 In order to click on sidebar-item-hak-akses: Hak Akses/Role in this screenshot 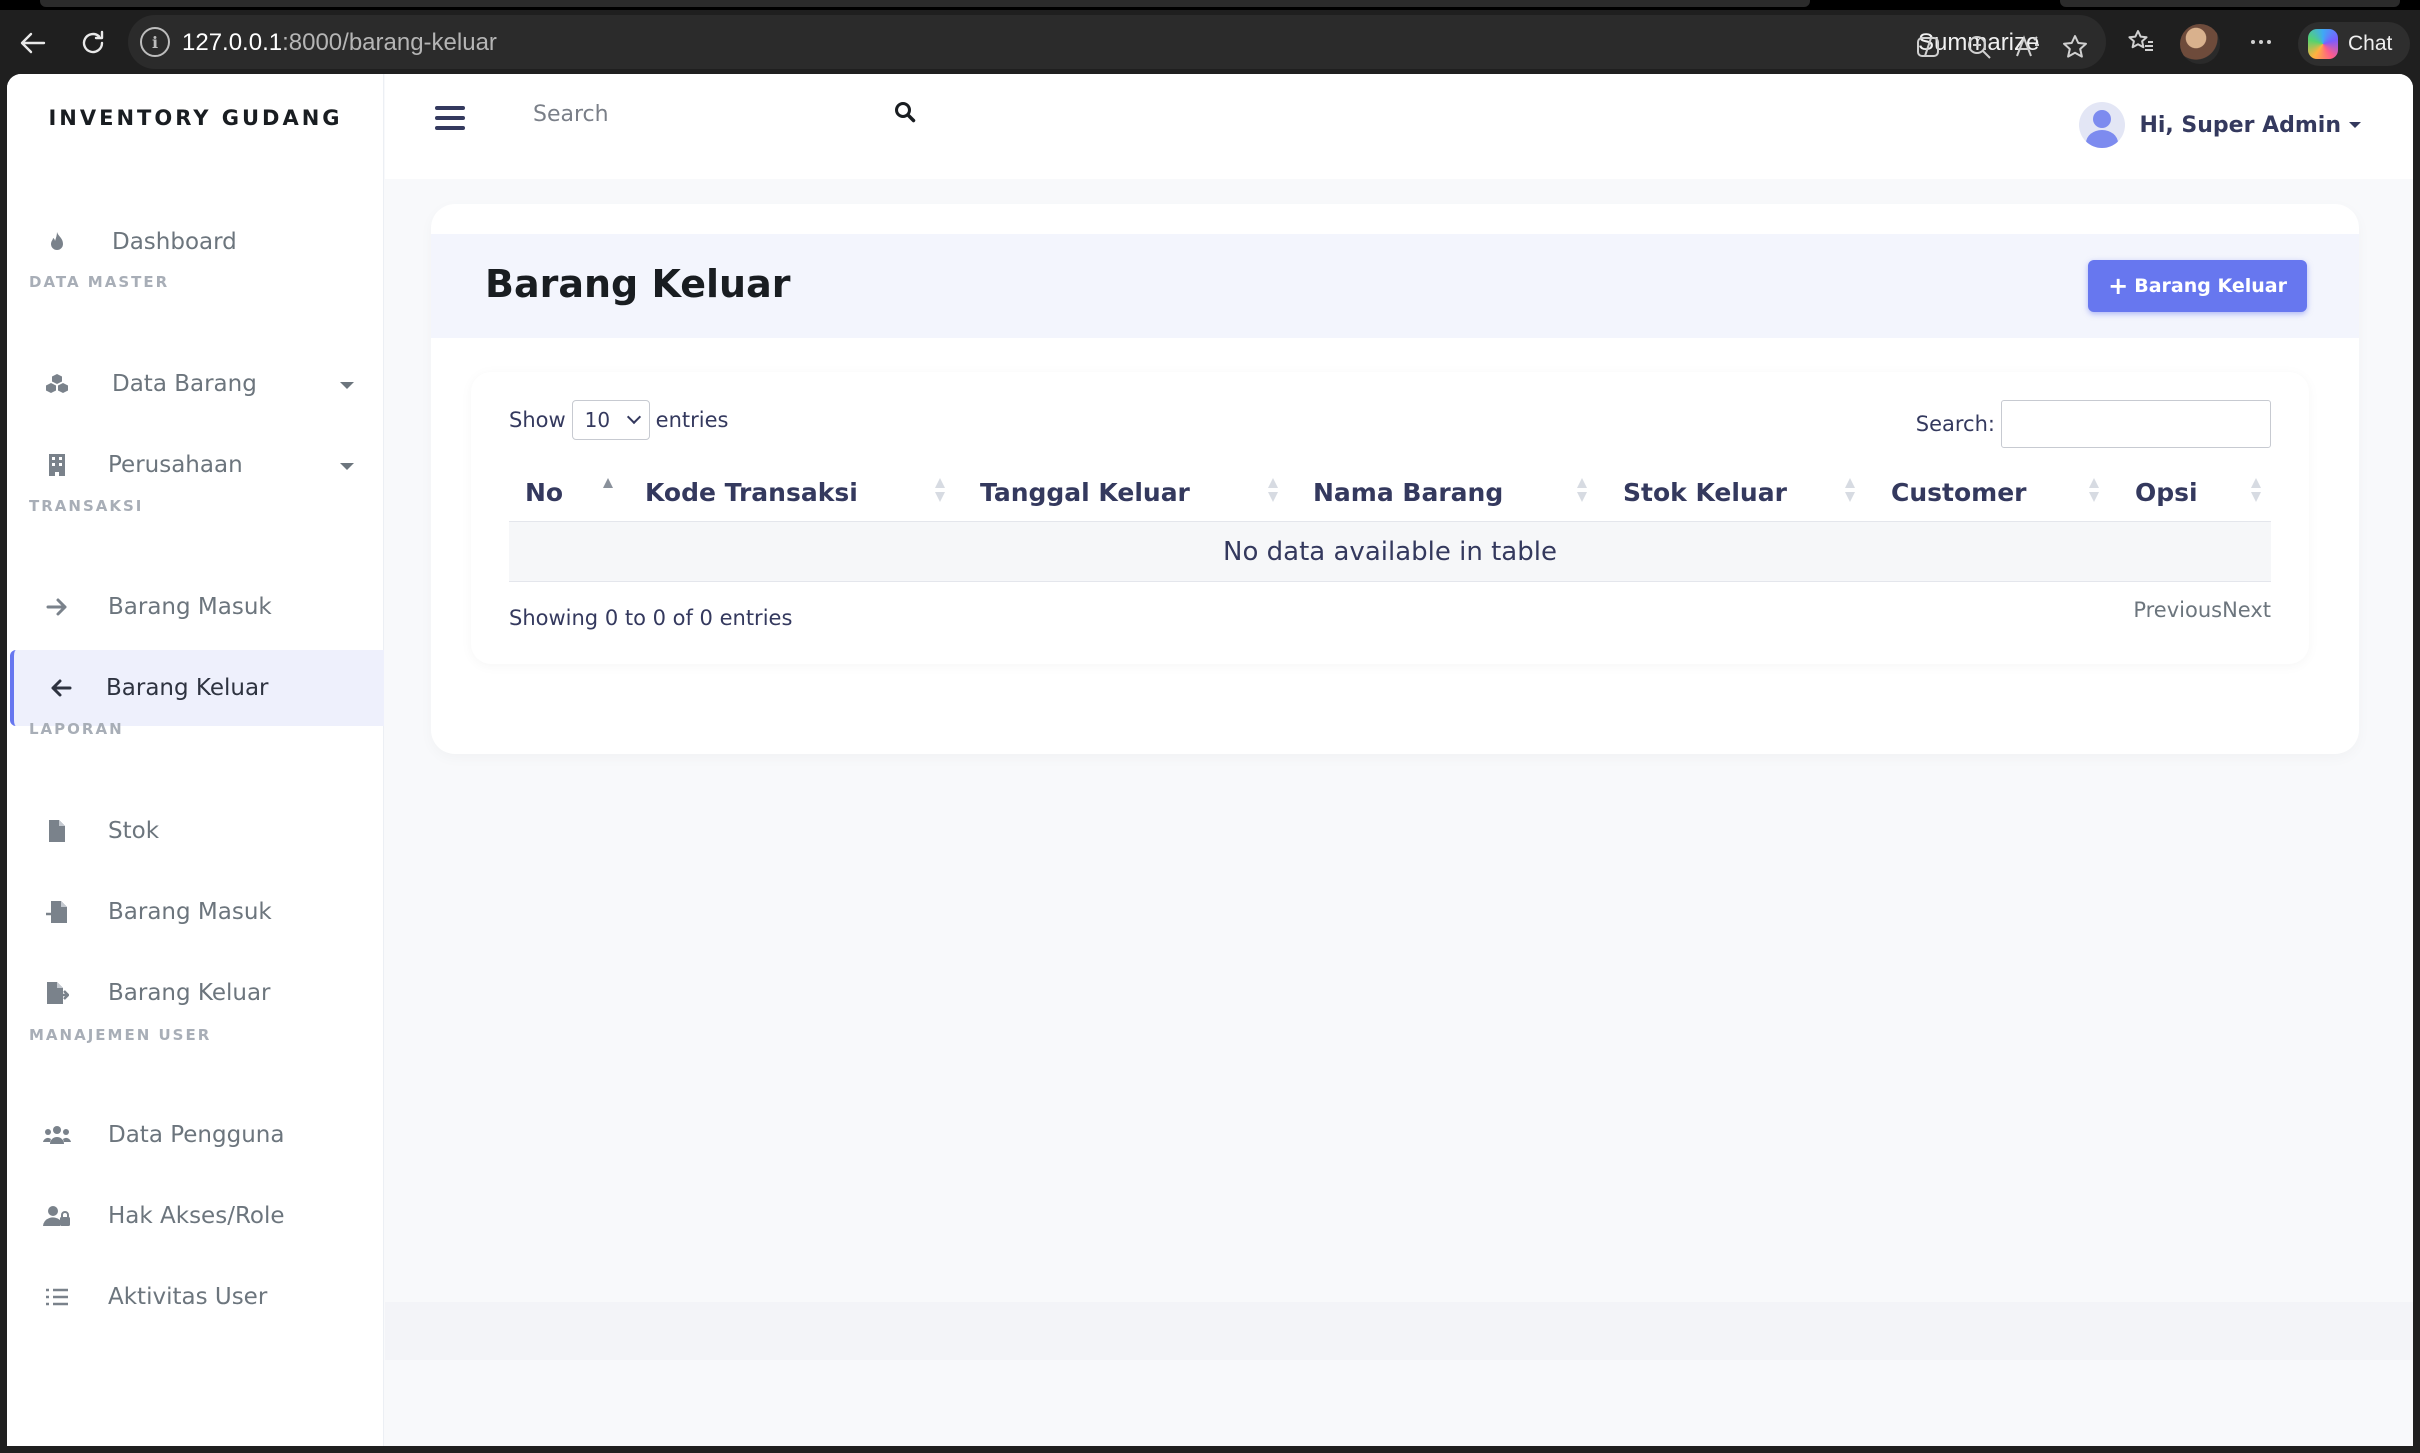, I will do `click(197, 1216)`.